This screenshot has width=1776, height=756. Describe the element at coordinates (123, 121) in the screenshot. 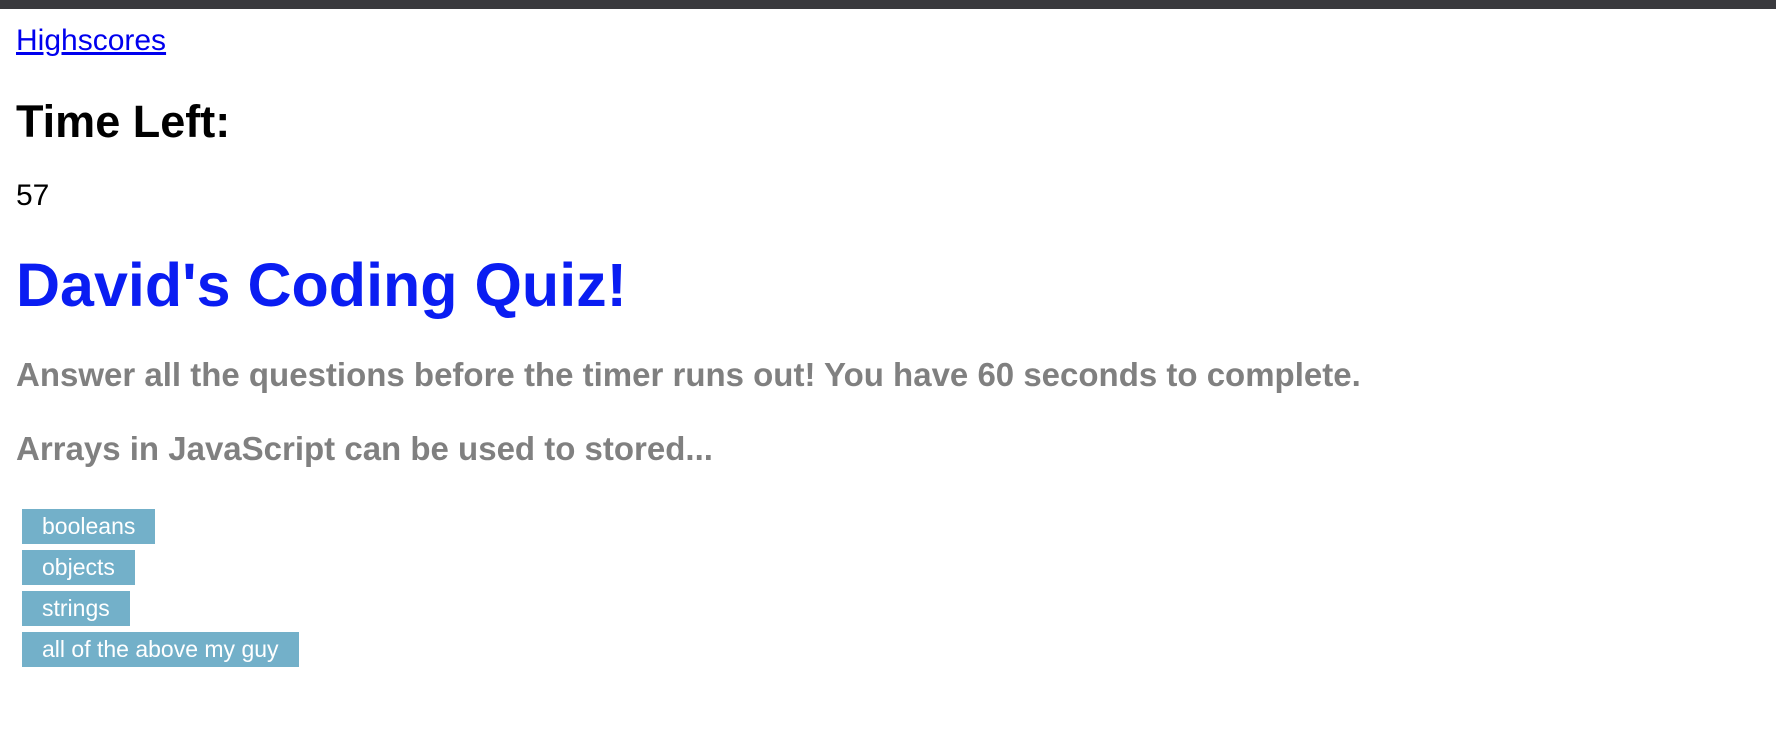

I see `time-left-label: Time Left:` at that location.